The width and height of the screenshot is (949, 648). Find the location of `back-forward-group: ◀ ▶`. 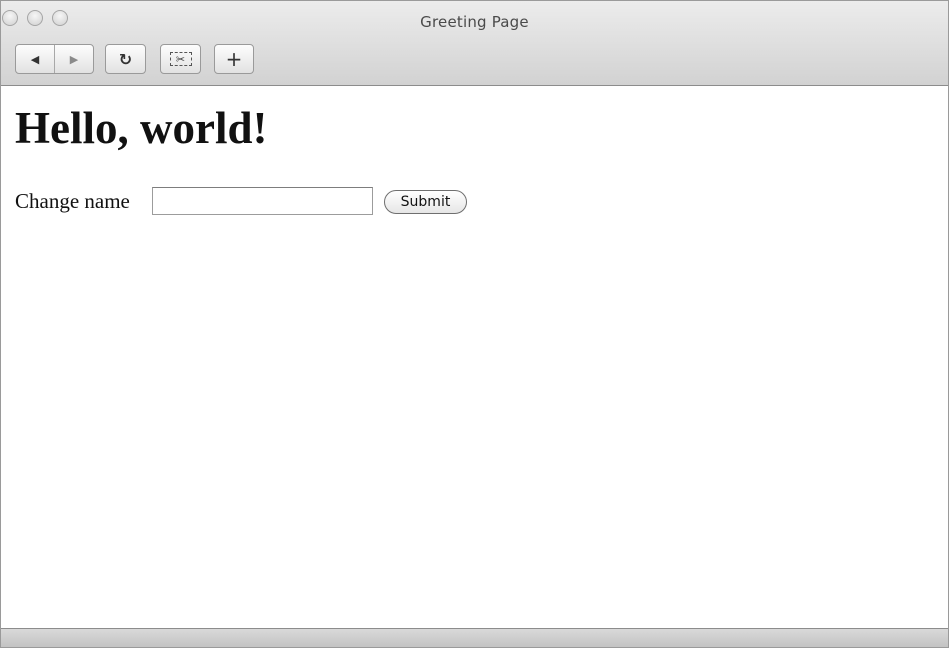

back-forward-group: ◀ ▶ is located at coordinates (54, 59).